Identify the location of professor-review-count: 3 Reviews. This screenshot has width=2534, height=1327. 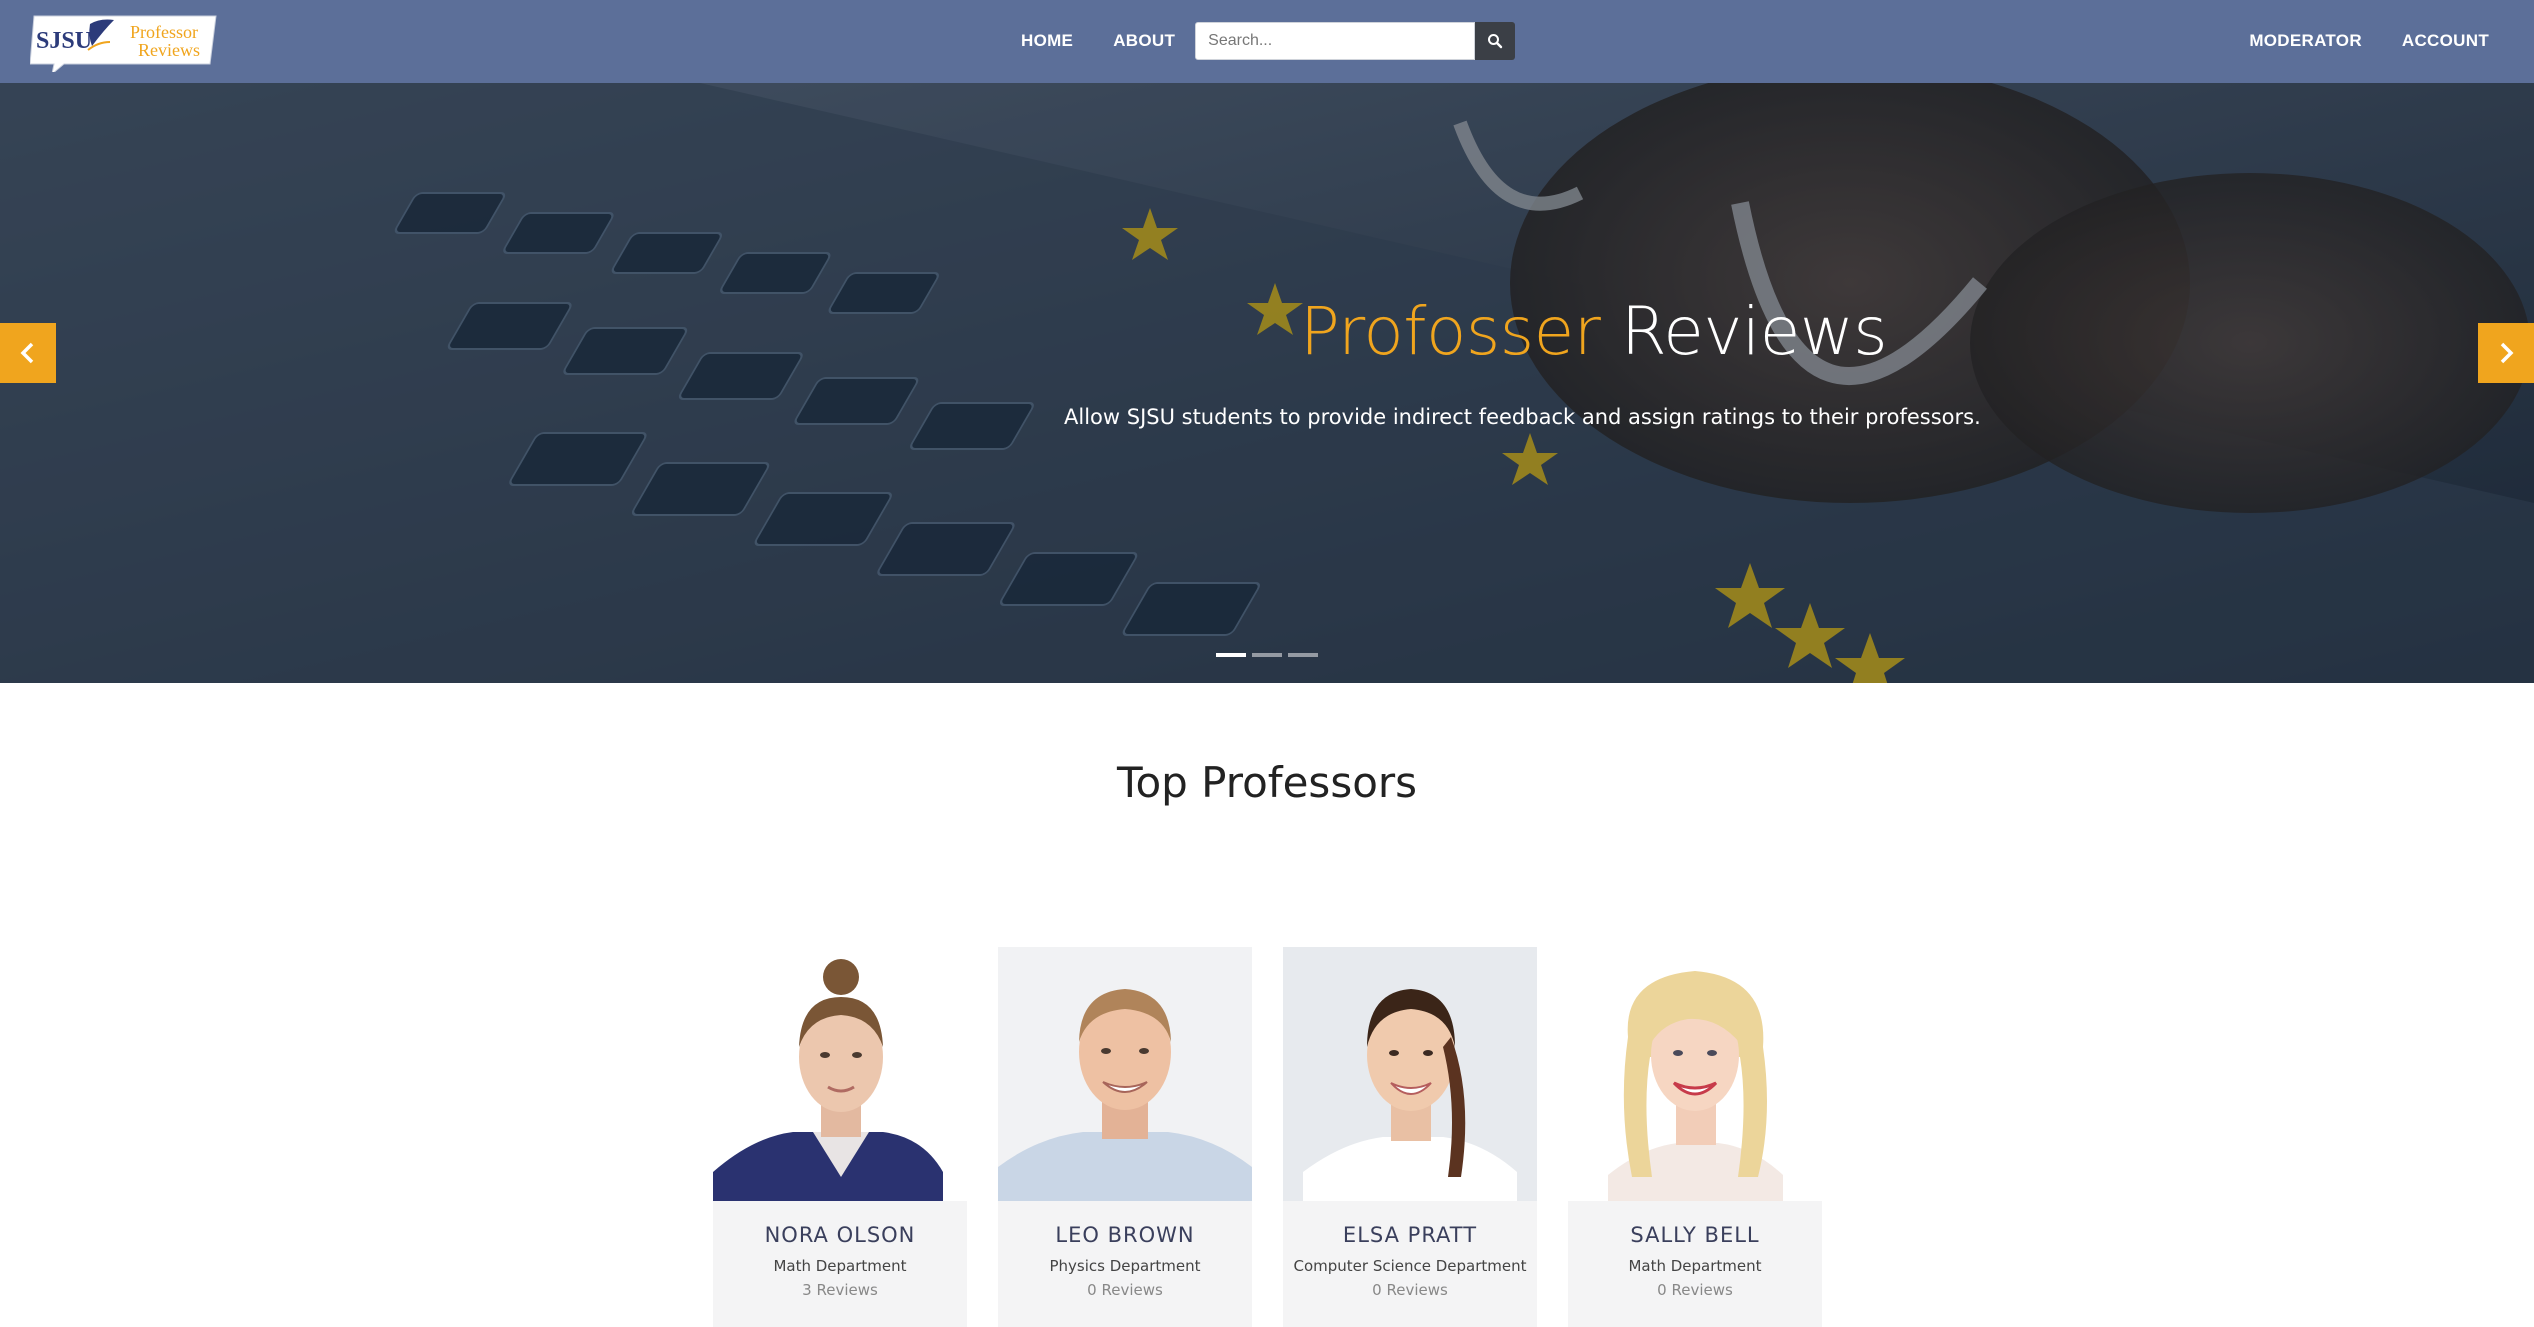
(840, 1290).